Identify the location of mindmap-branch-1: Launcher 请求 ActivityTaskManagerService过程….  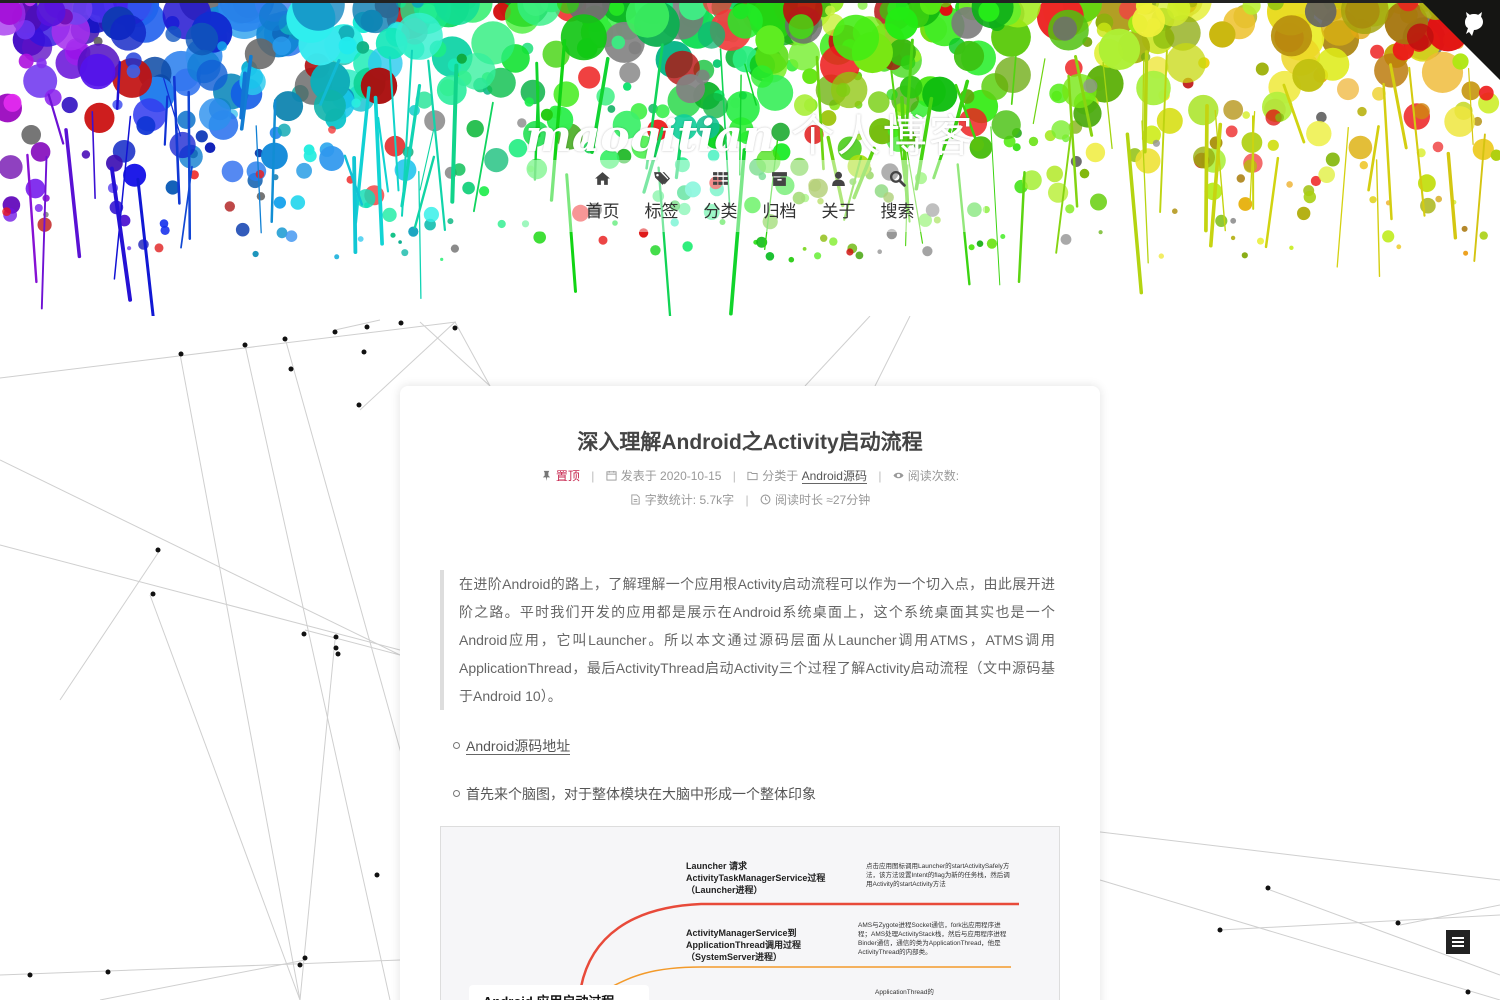
(756, 878).